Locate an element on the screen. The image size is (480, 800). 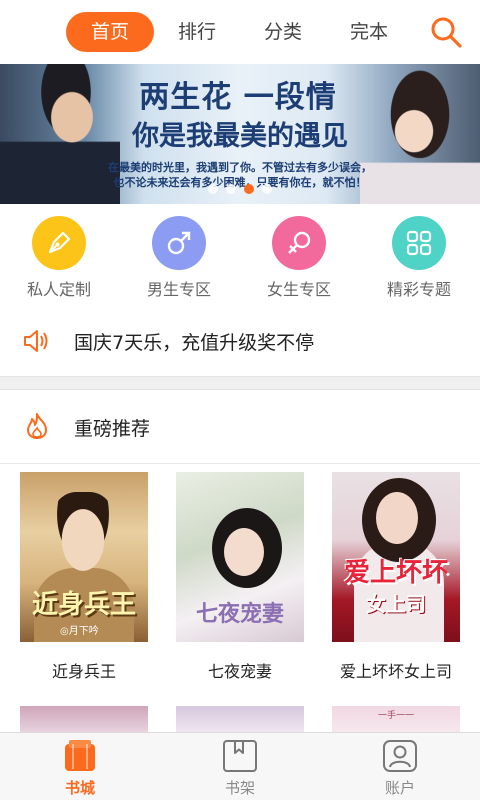
category-female: 女生专区 is located at coordinates (299, 257).